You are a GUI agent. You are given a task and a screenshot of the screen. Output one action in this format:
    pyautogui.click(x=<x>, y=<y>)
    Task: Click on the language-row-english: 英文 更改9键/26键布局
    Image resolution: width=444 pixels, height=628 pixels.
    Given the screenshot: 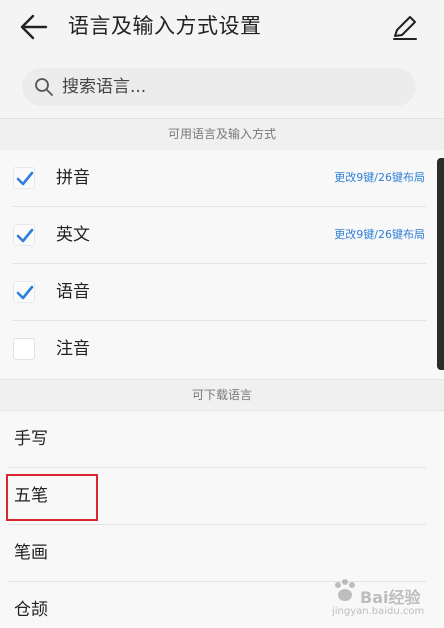 What is the action you would take?
    pyautogui.click(x=222, y=235)
    